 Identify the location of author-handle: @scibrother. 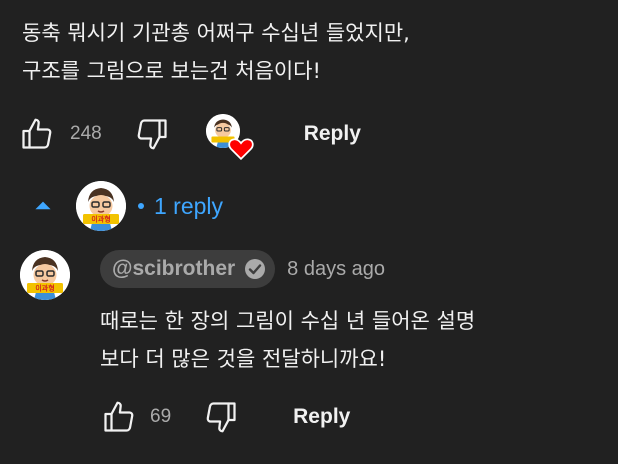
(174, 268).